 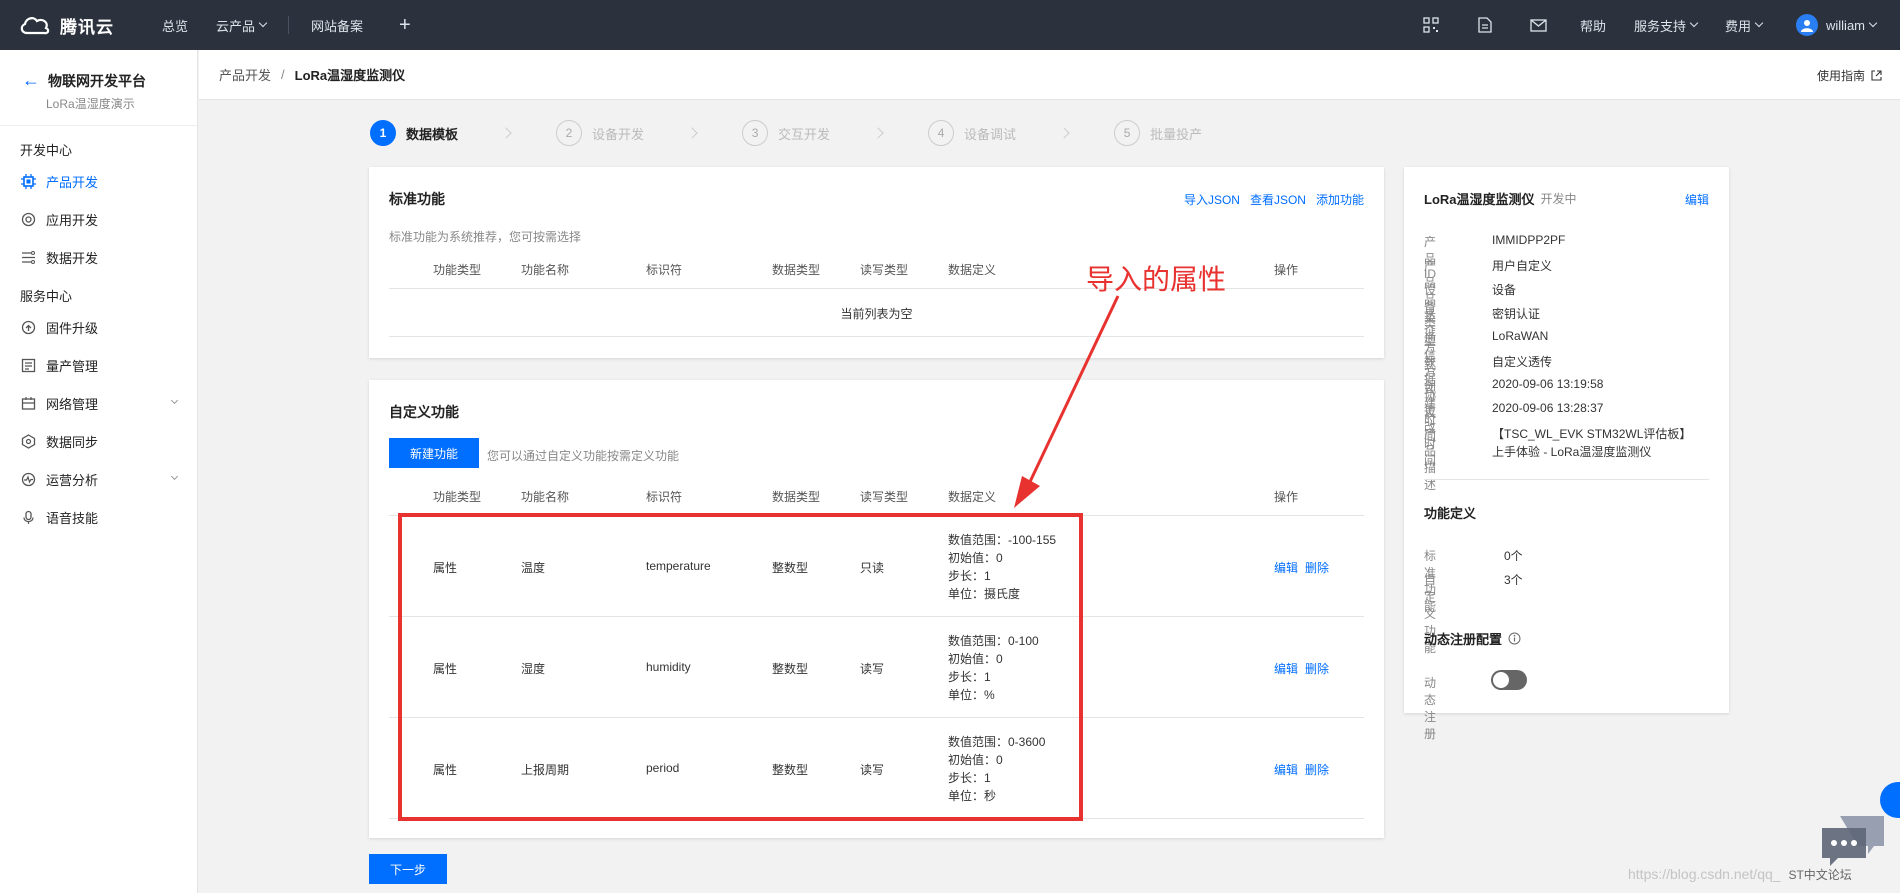 I want to click on app-icon, so click(x=28, y=219).